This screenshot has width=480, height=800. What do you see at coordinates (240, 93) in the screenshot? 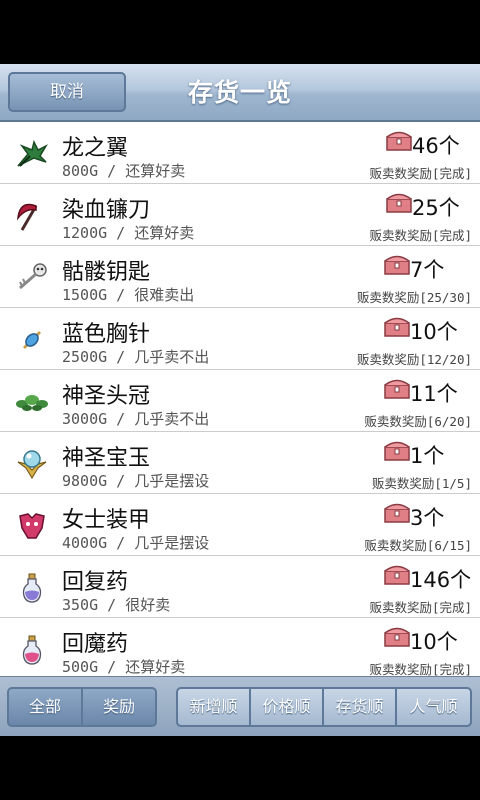
I see `header-bar: 存货一览 取消` at bounding box center [240, 93].